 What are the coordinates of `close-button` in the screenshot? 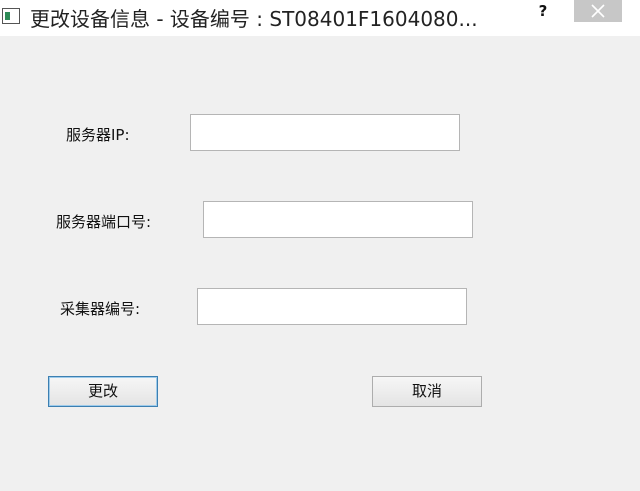 It's located at (598, 11).